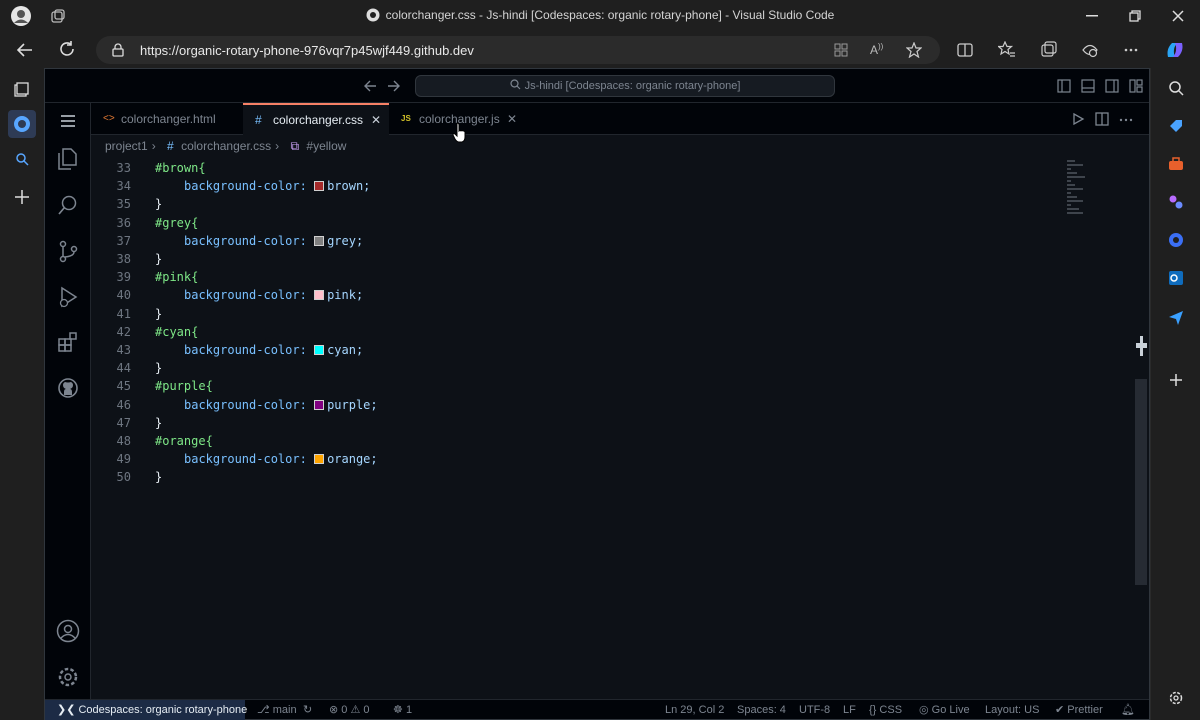 Image resolution: width=1200 pixels, height=720 pixels. I want to click on nav-forward-icon, so click(394, 86).